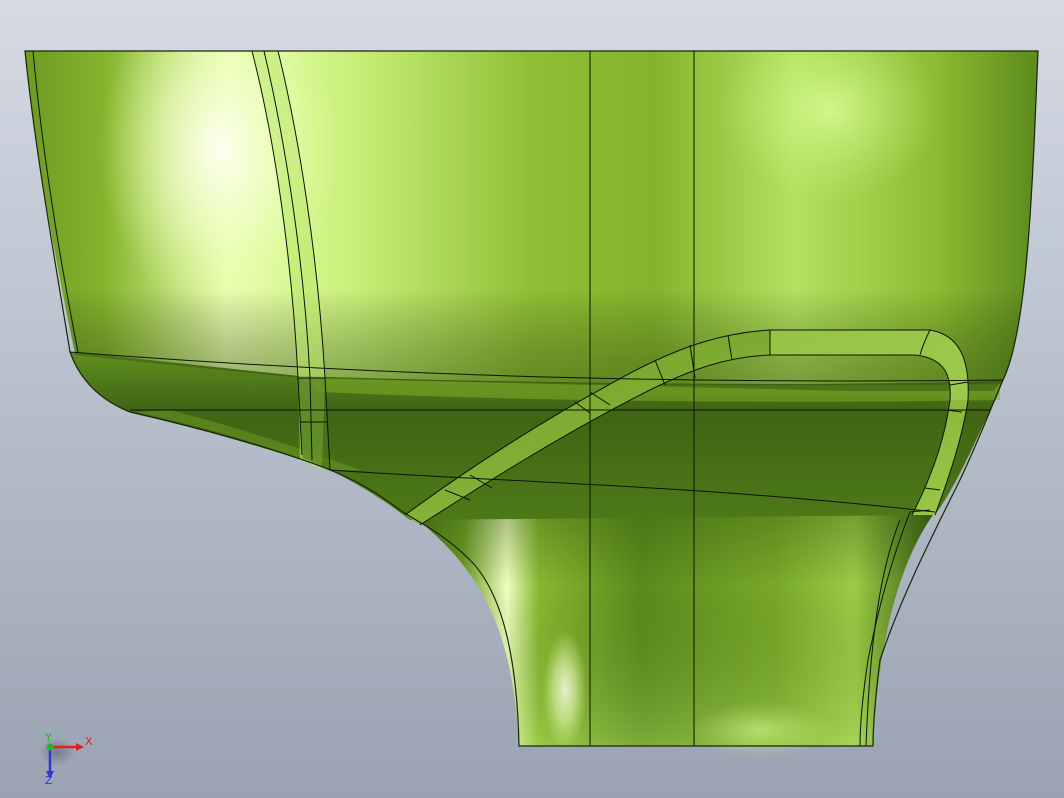 The width and height of the screenshot is (1064, 798). I want to click on z-axis-label: Z, so click(49, 780).